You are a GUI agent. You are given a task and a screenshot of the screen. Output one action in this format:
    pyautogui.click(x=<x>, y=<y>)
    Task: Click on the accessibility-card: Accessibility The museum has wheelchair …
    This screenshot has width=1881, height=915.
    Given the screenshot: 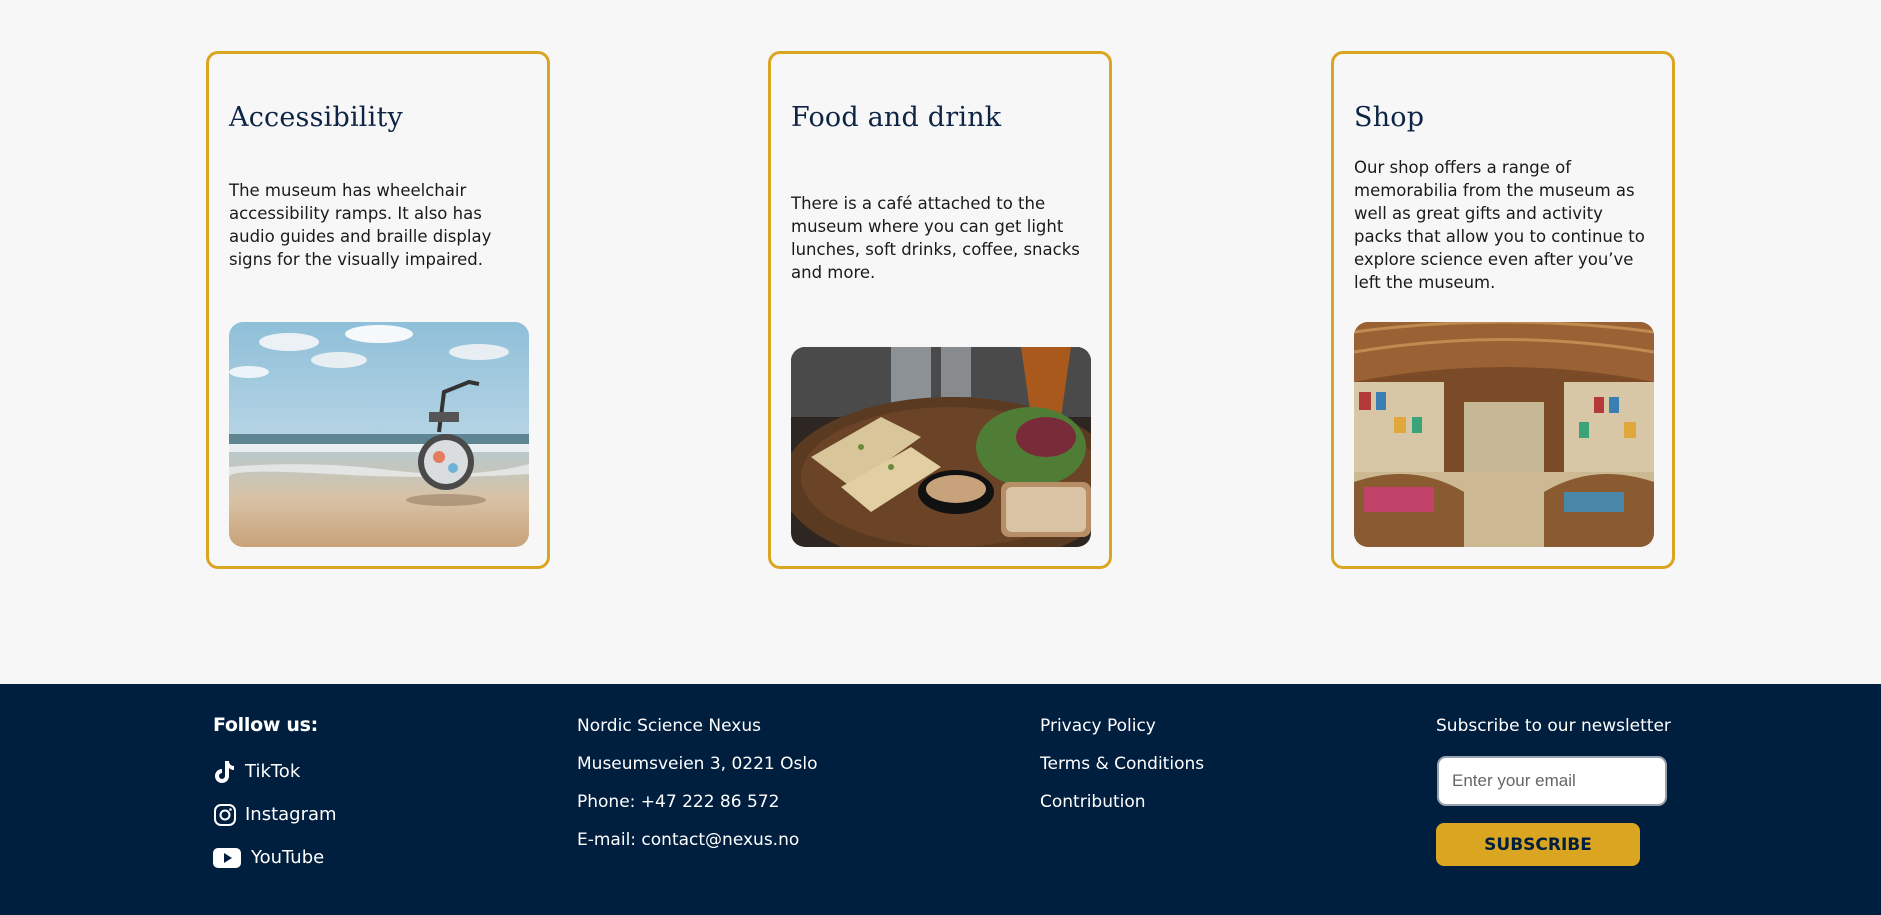 What is the action you would take?
    pyautogui.click(x=378, y=310)
    